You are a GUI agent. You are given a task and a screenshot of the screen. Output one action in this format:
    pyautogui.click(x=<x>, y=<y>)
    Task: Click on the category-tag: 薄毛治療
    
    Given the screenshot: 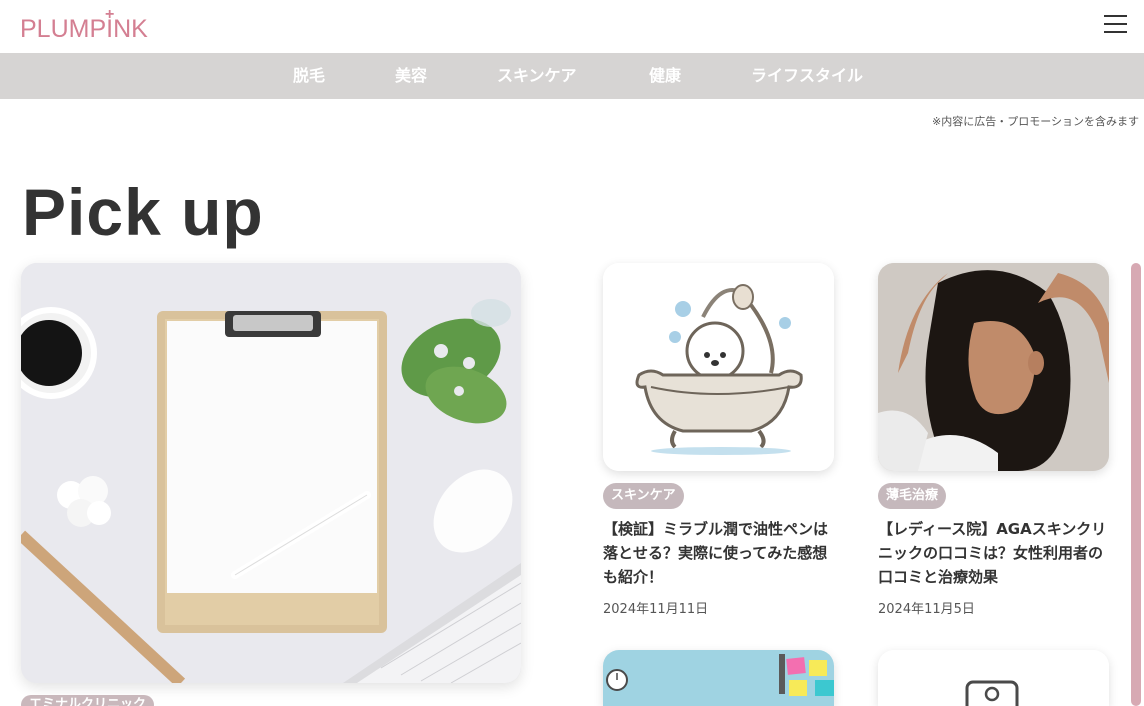 What is the action you would take?
    pyautogui.click(x=912, y=496)
    